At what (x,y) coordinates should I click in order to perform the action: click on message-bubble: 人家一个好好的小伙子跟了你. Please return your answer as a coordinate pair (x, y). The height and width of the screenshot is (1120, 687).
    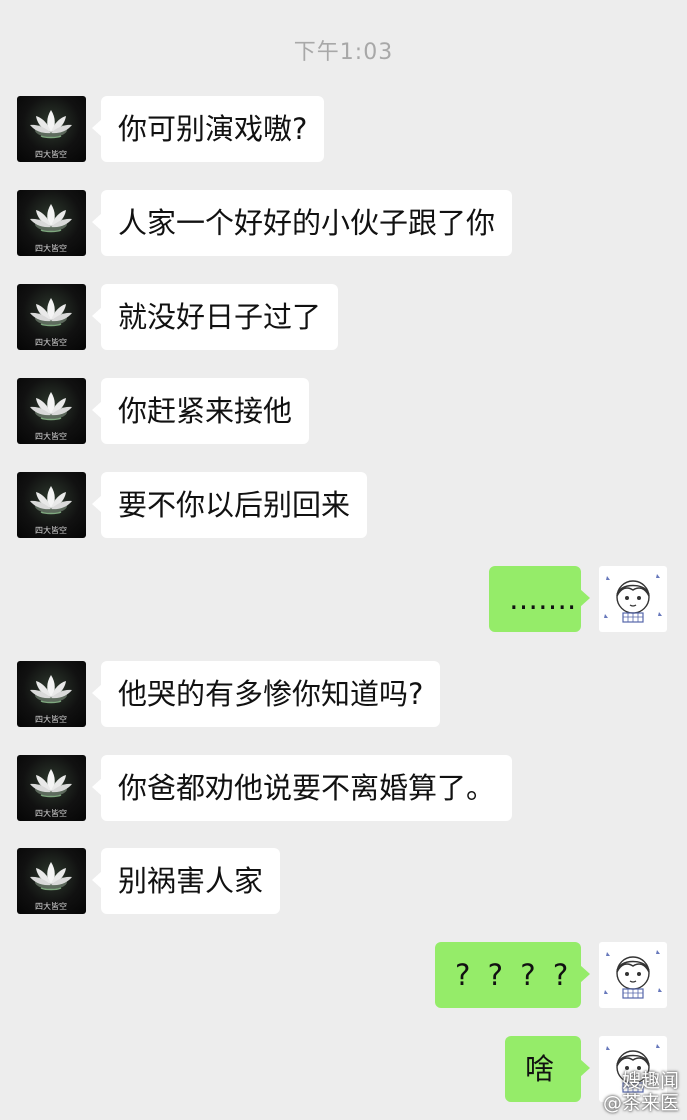
    Looking at the image, I should click on (302, 223).